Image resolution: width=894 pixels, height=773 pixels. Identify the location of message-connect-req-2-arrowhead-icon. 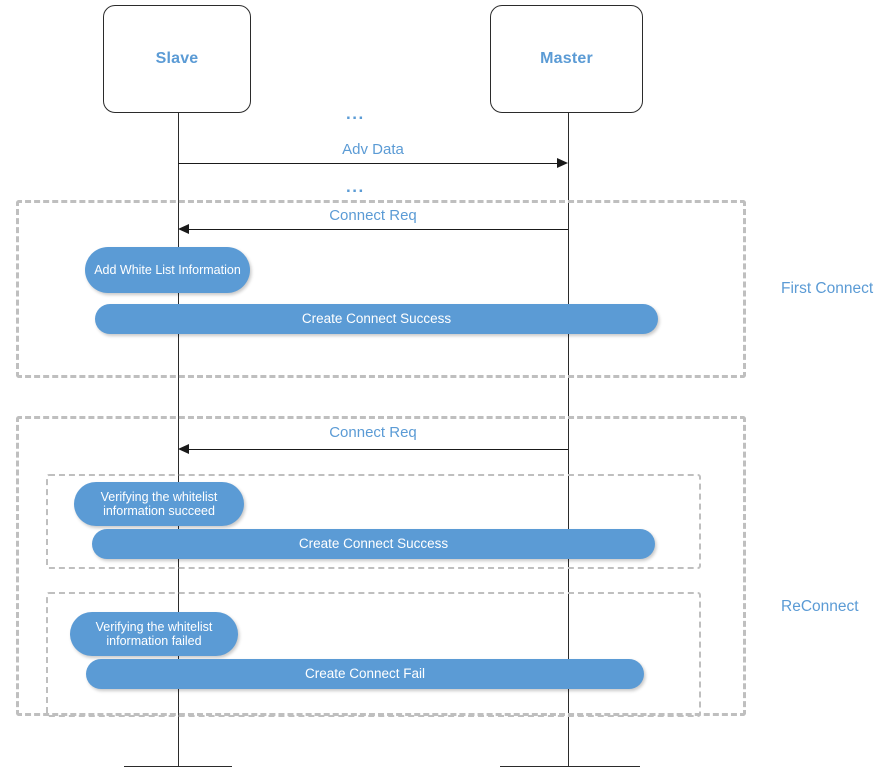
(183, 449).